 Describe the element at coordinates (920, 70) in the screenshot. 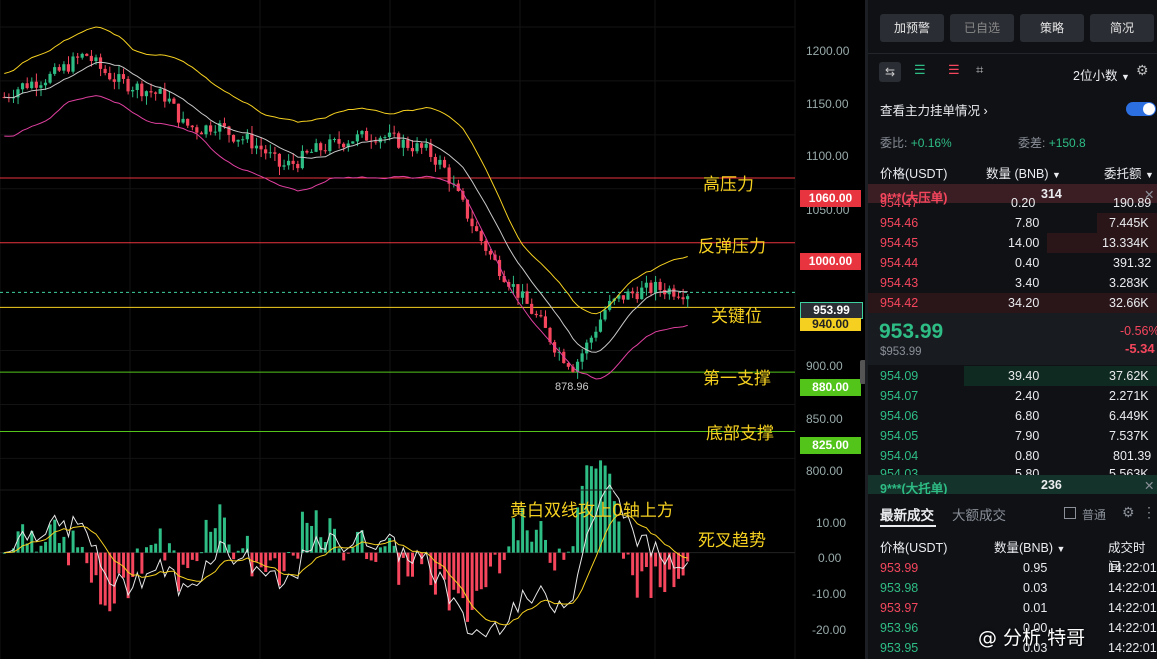

I see `bids-only-view-icon: ☰` at that location.